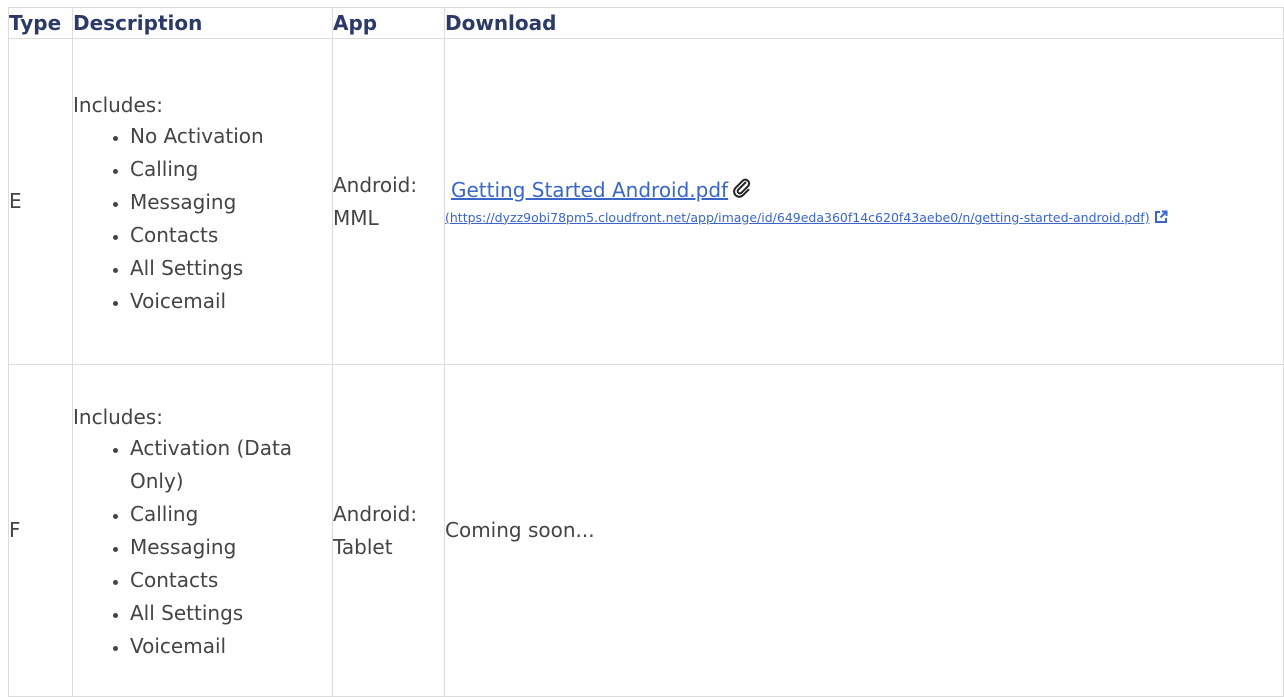 This screenshot has width=1284, height=697. I want to click on app-cell: Android: Tablet, so click(388, 530).